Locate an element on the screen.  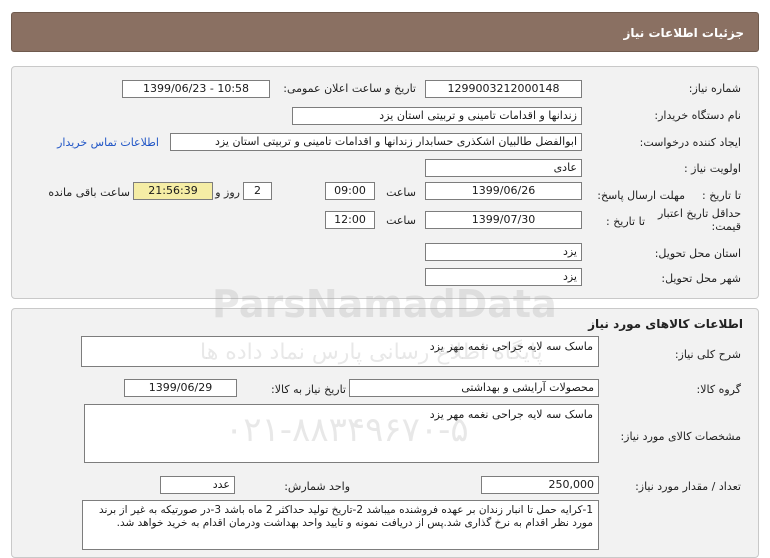
summary-label: شرح کلی نیاز: is located at coordinates (707, 354).